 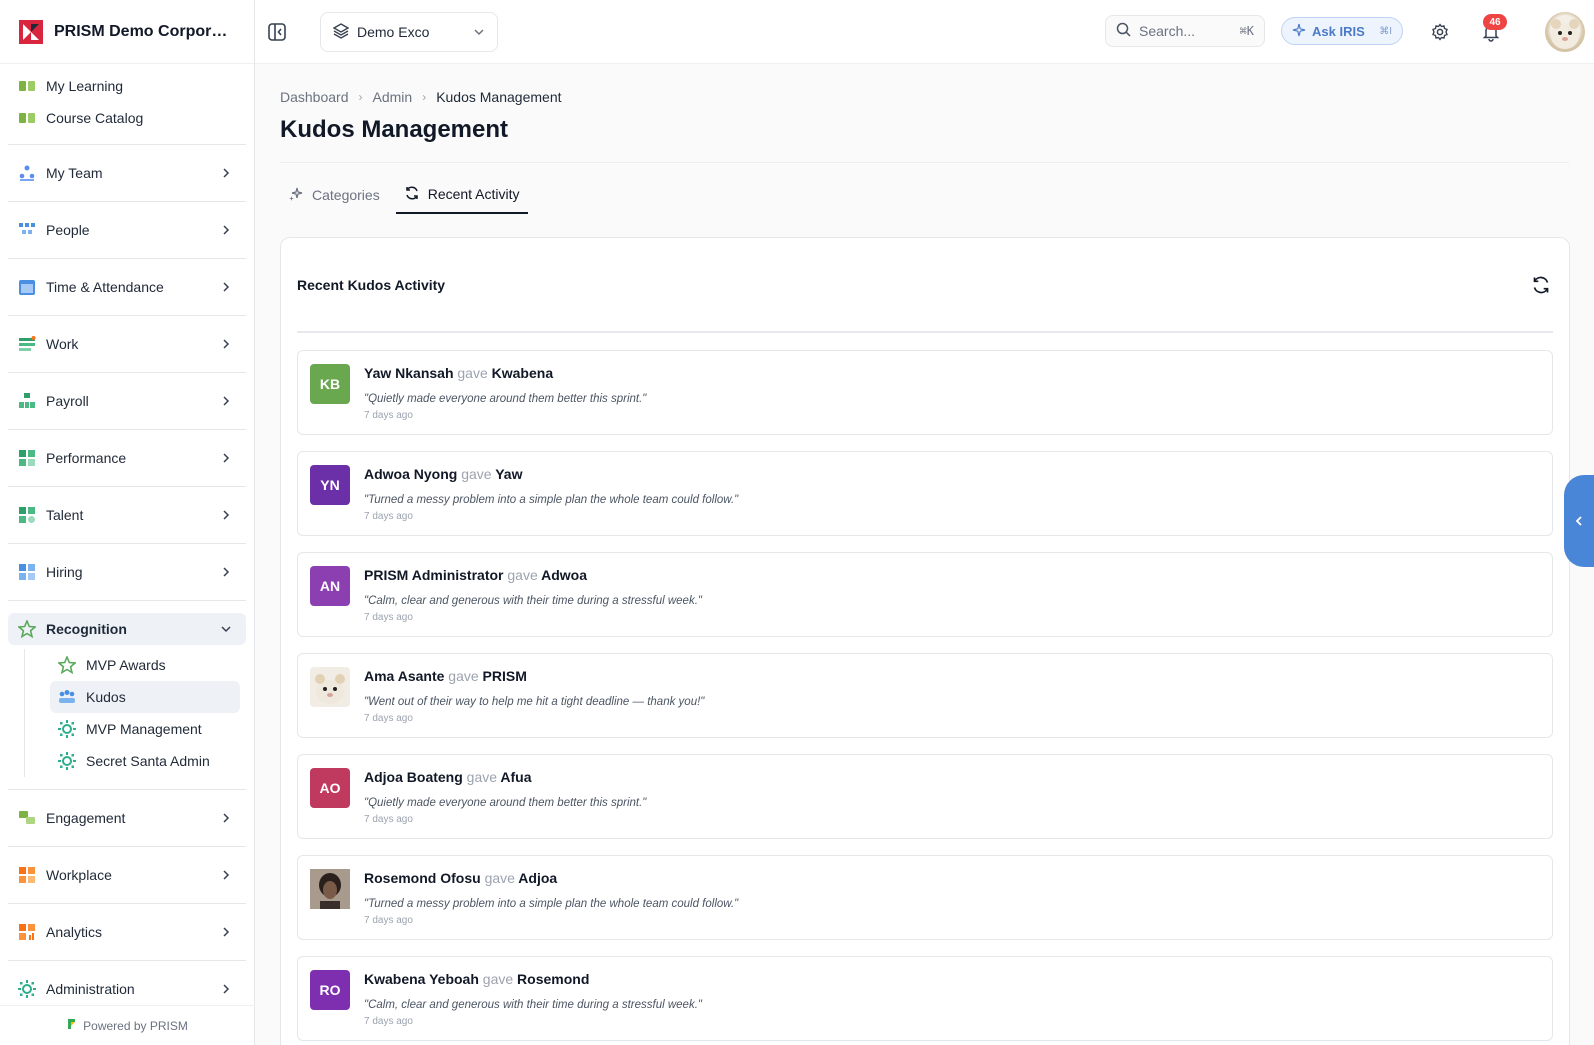 I want to click on performance-icon, so click(x=27, y=458).